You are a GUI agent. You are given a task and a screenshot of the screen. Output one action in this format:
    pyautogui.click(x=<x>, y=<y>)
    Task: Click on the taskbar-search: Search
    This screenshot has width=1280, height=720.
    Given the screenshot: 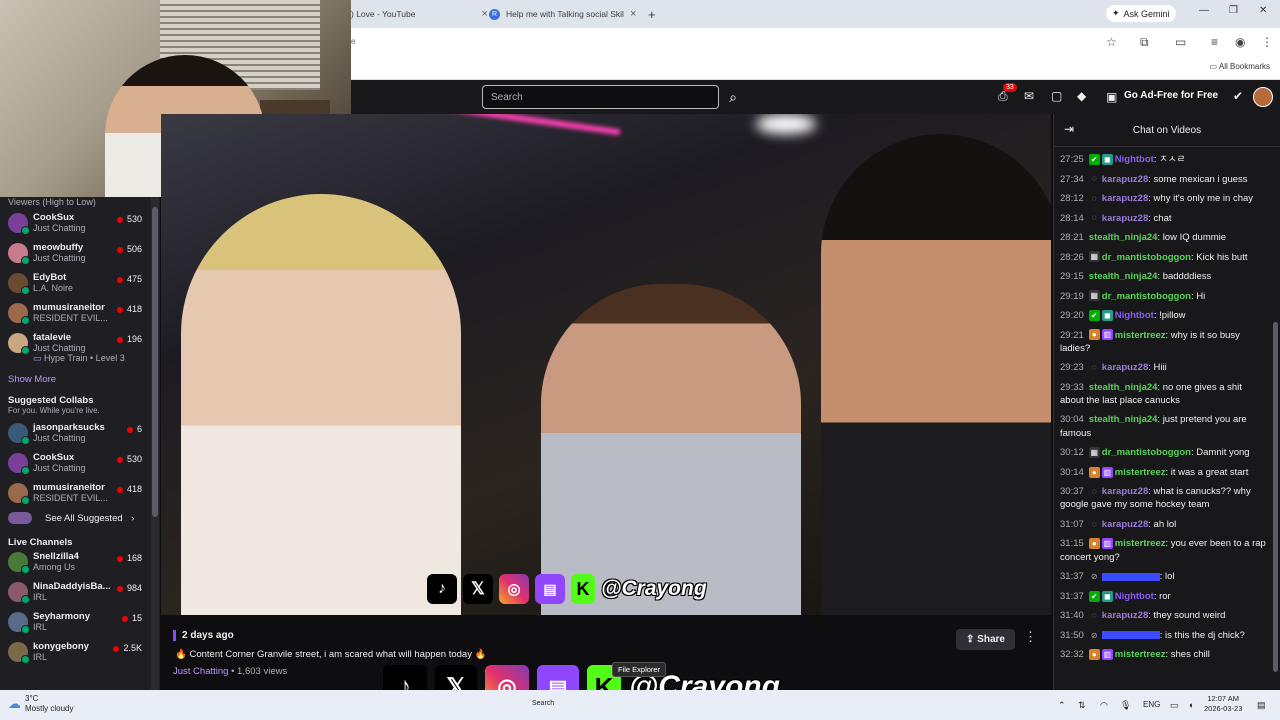 What is the action you would take?
    pyautogui.click(x=543, y=703)
    